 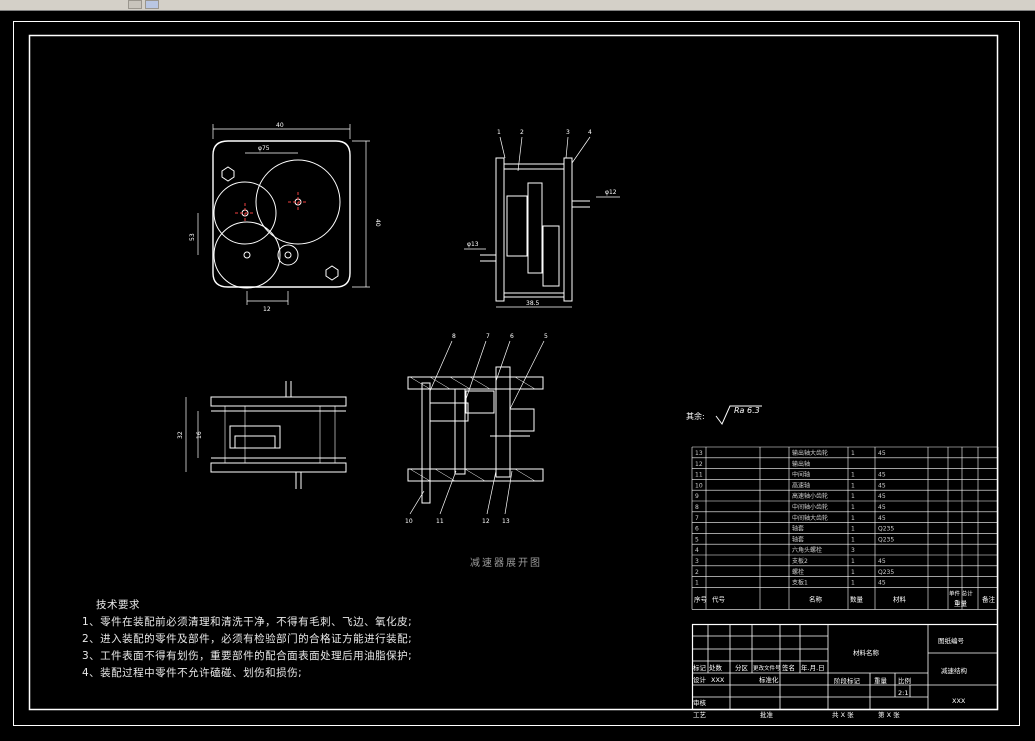 What do you see at coordinates (506, 521) in the screenshot?
I see `balloon-13: 13` at bounding box center [506, 521].